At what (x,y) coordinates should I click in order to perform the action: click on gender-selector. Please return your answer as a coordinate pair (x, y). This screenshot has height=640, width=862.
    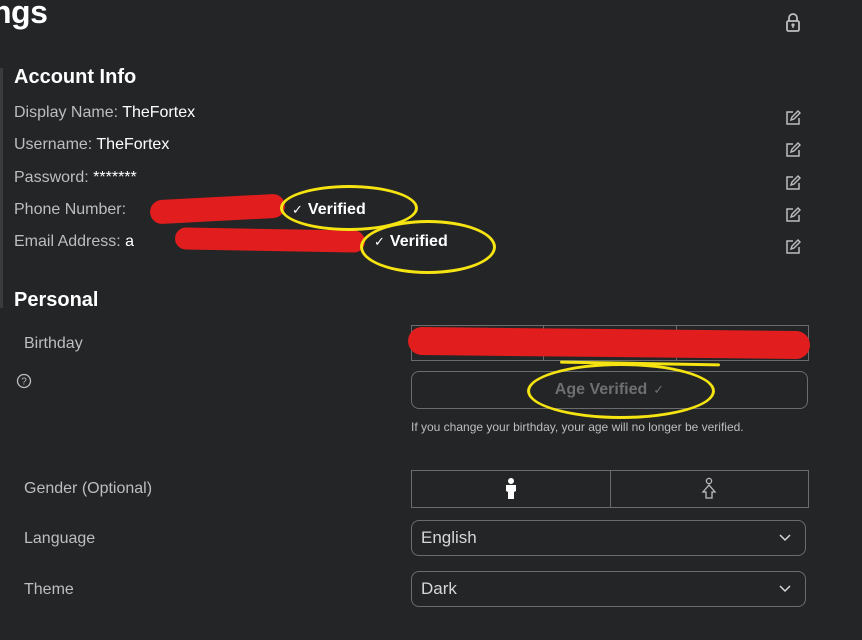
    Looking at the image, I should click on (610, 489).